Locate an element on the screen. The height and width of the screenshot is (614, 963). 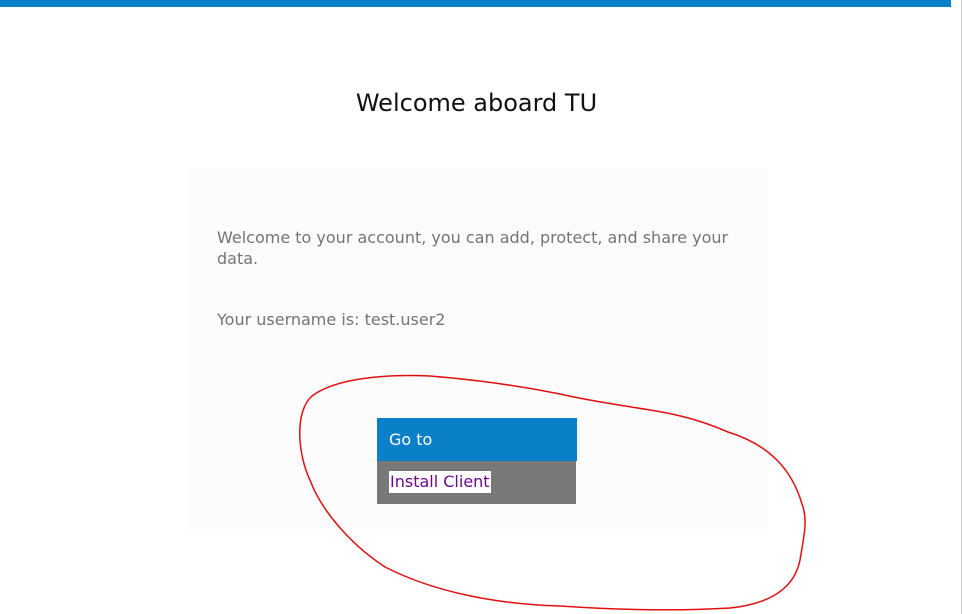
go-to-button: Go to is located at coordinates (477, 439).